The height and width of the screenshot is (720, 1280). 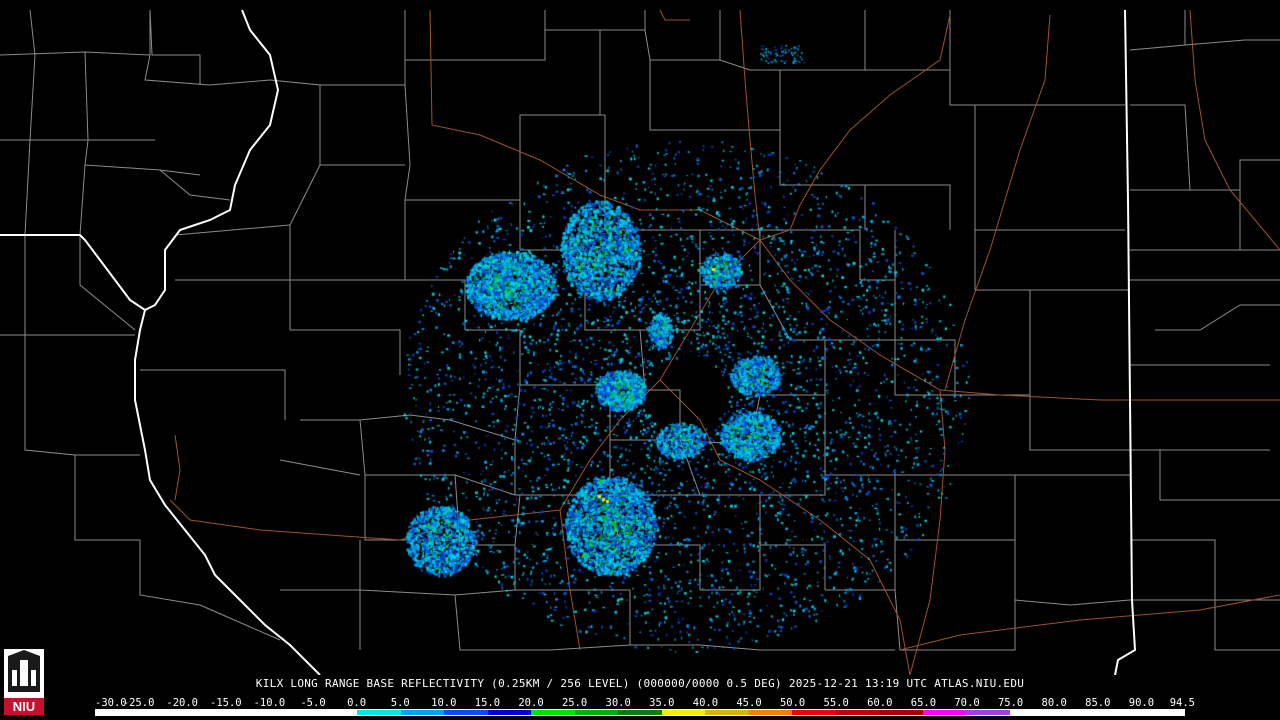 What do you see at coordinates (967, 703) in the screenshot?
I see `scale-tick-label: 70.0` at bounding box center [967, 703].